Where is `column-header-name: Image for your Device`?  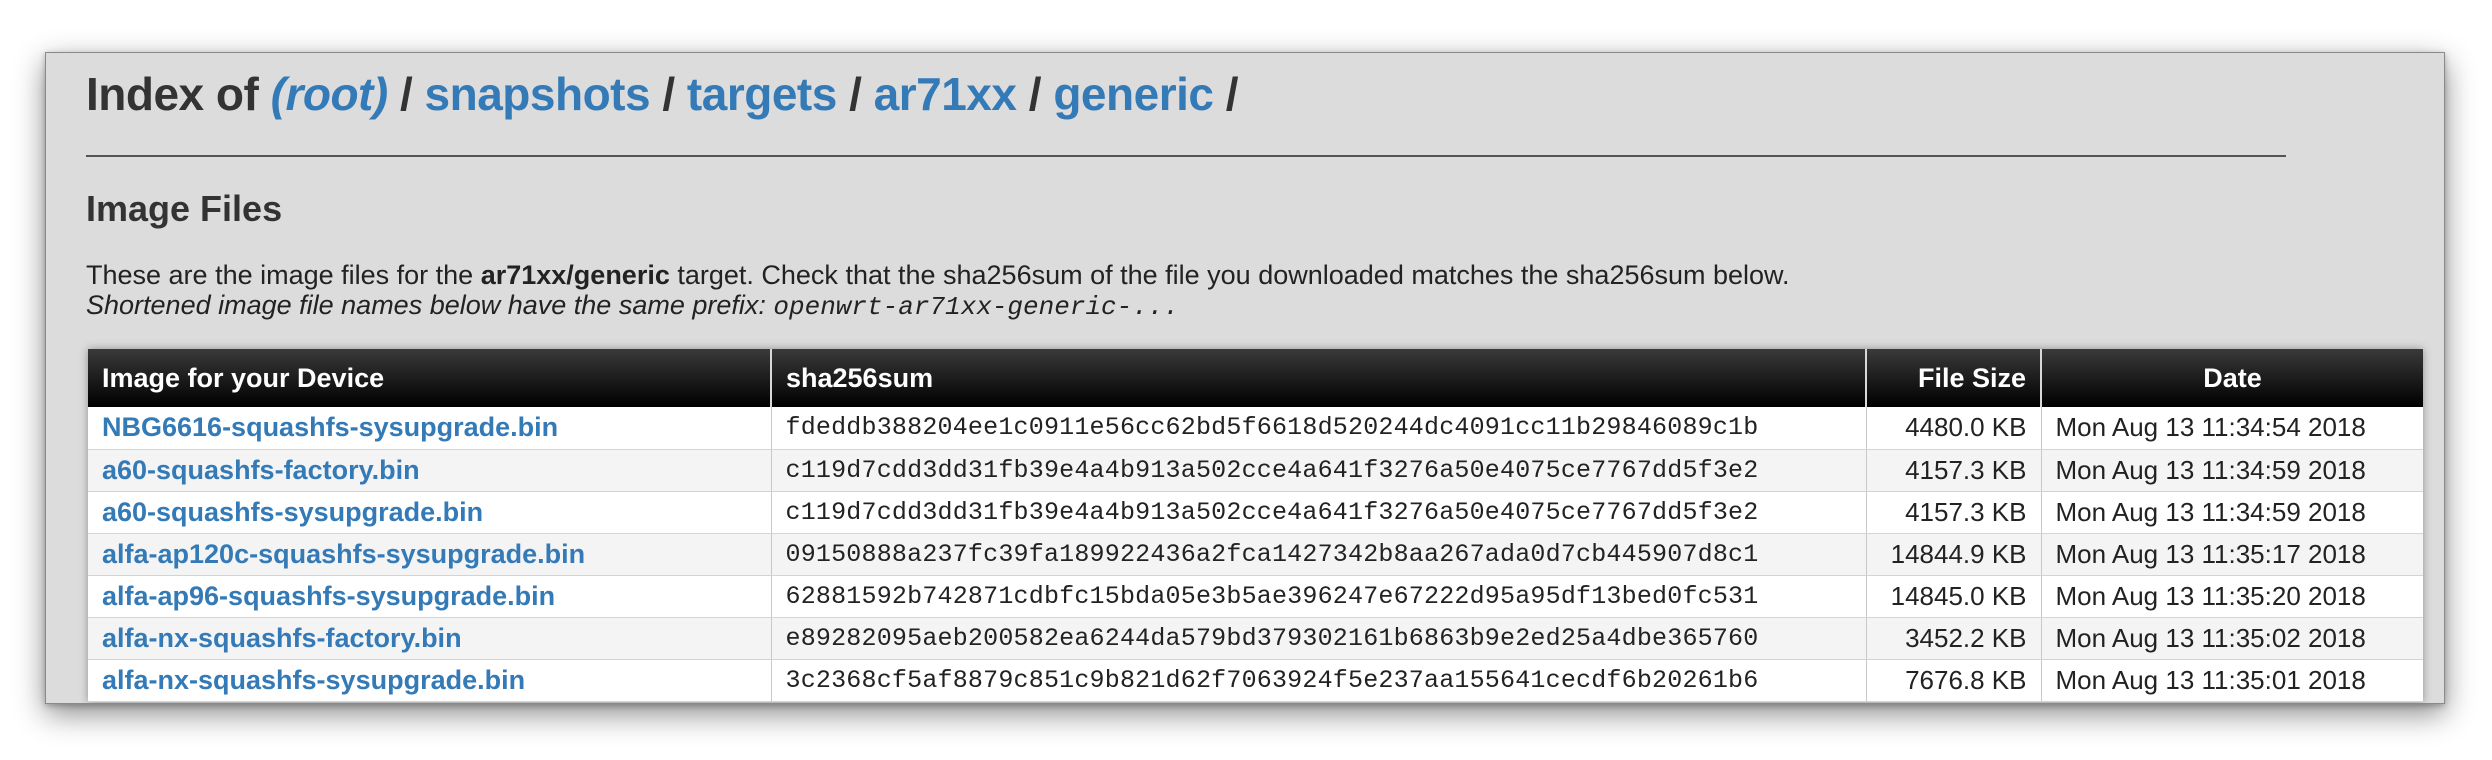 column-header-name: Image for your Device is located at coordinates (430, 378).